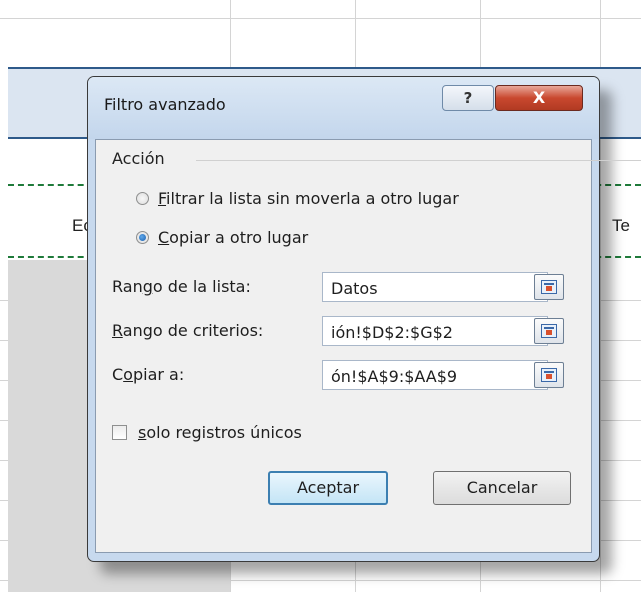 The image size is (641, 592). What do you see at coordinates (142, 237) in the screenshot?
I see `radio-button-selected-icon` at bounding box center [142, 237].